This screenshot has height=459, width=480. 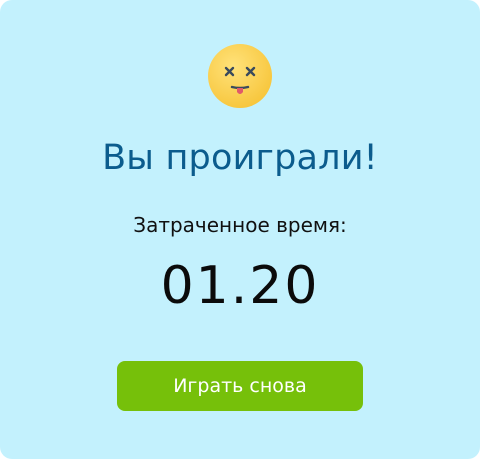 I want to click on result-title: Вы проиграли!, so click(x=240, y=158).